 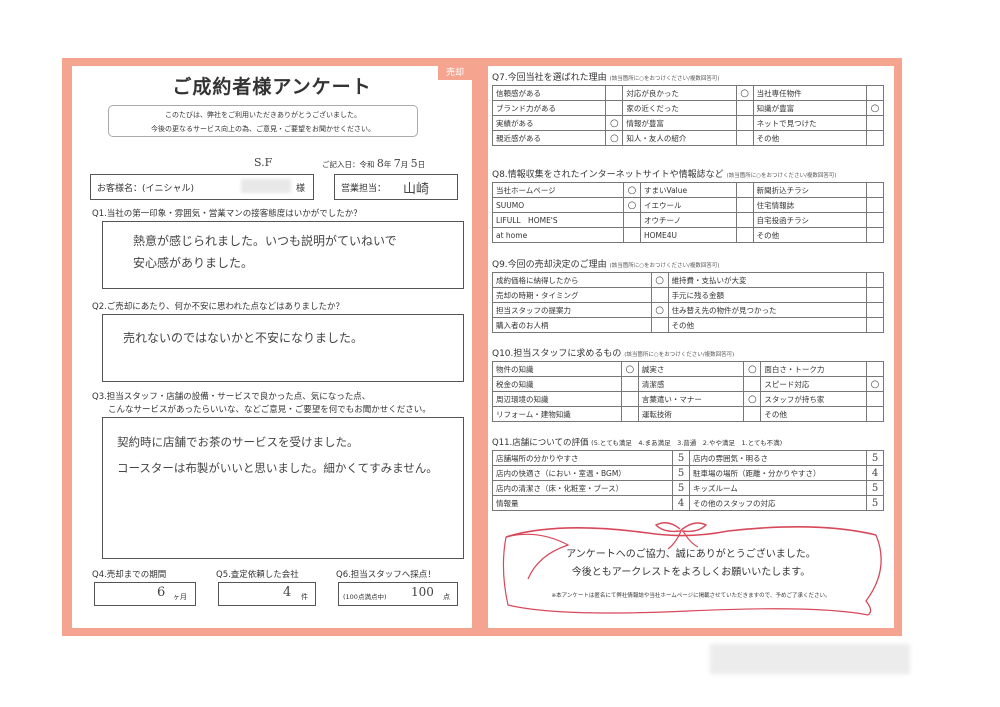 I want to click on q7-title: Q7.今回当社を選ばれた理由 (該当箇所に○をおつけください/複数回答可), so click(x=606, y=76).